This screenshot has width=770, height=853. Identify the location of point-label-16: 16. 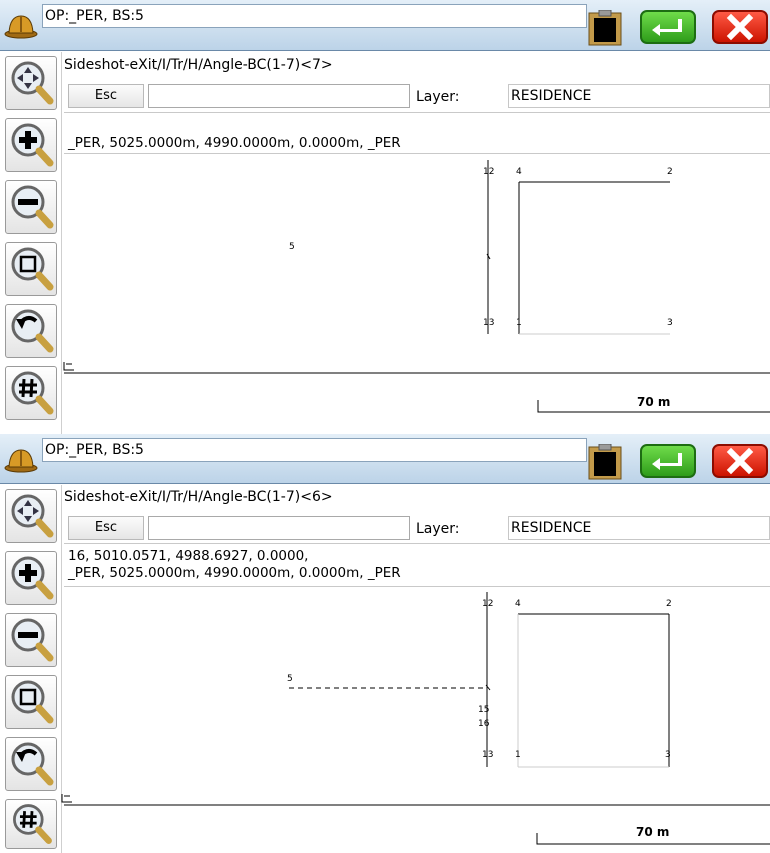
(484, 724).